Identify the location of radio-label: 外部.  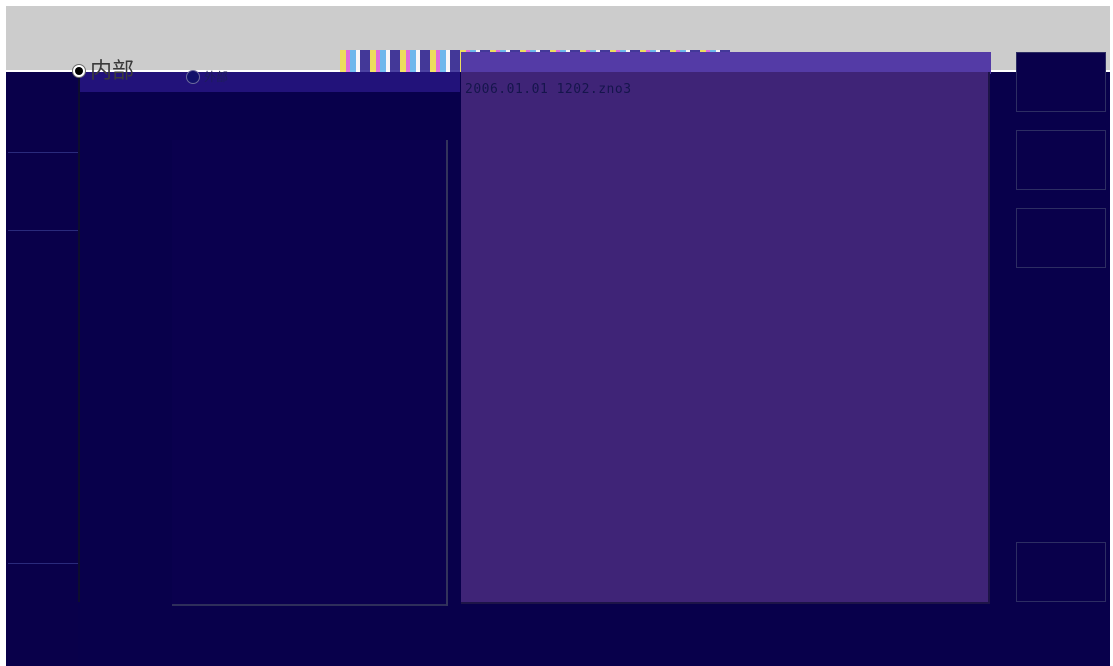
(216, 77).